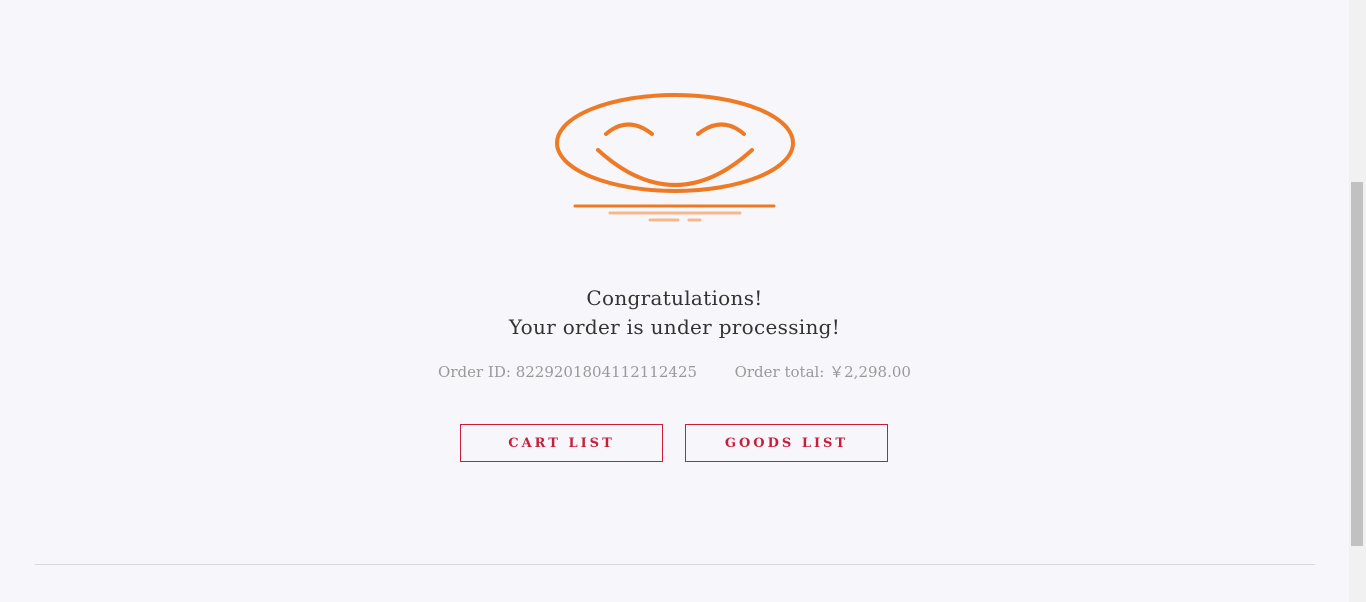 The height and width of the screenshot is (602, 1366). What do you see at coordinates (870, 372) in the screenshot?
I see `order-total-value: ￥2,298.00` at bounding box center [870, 372].